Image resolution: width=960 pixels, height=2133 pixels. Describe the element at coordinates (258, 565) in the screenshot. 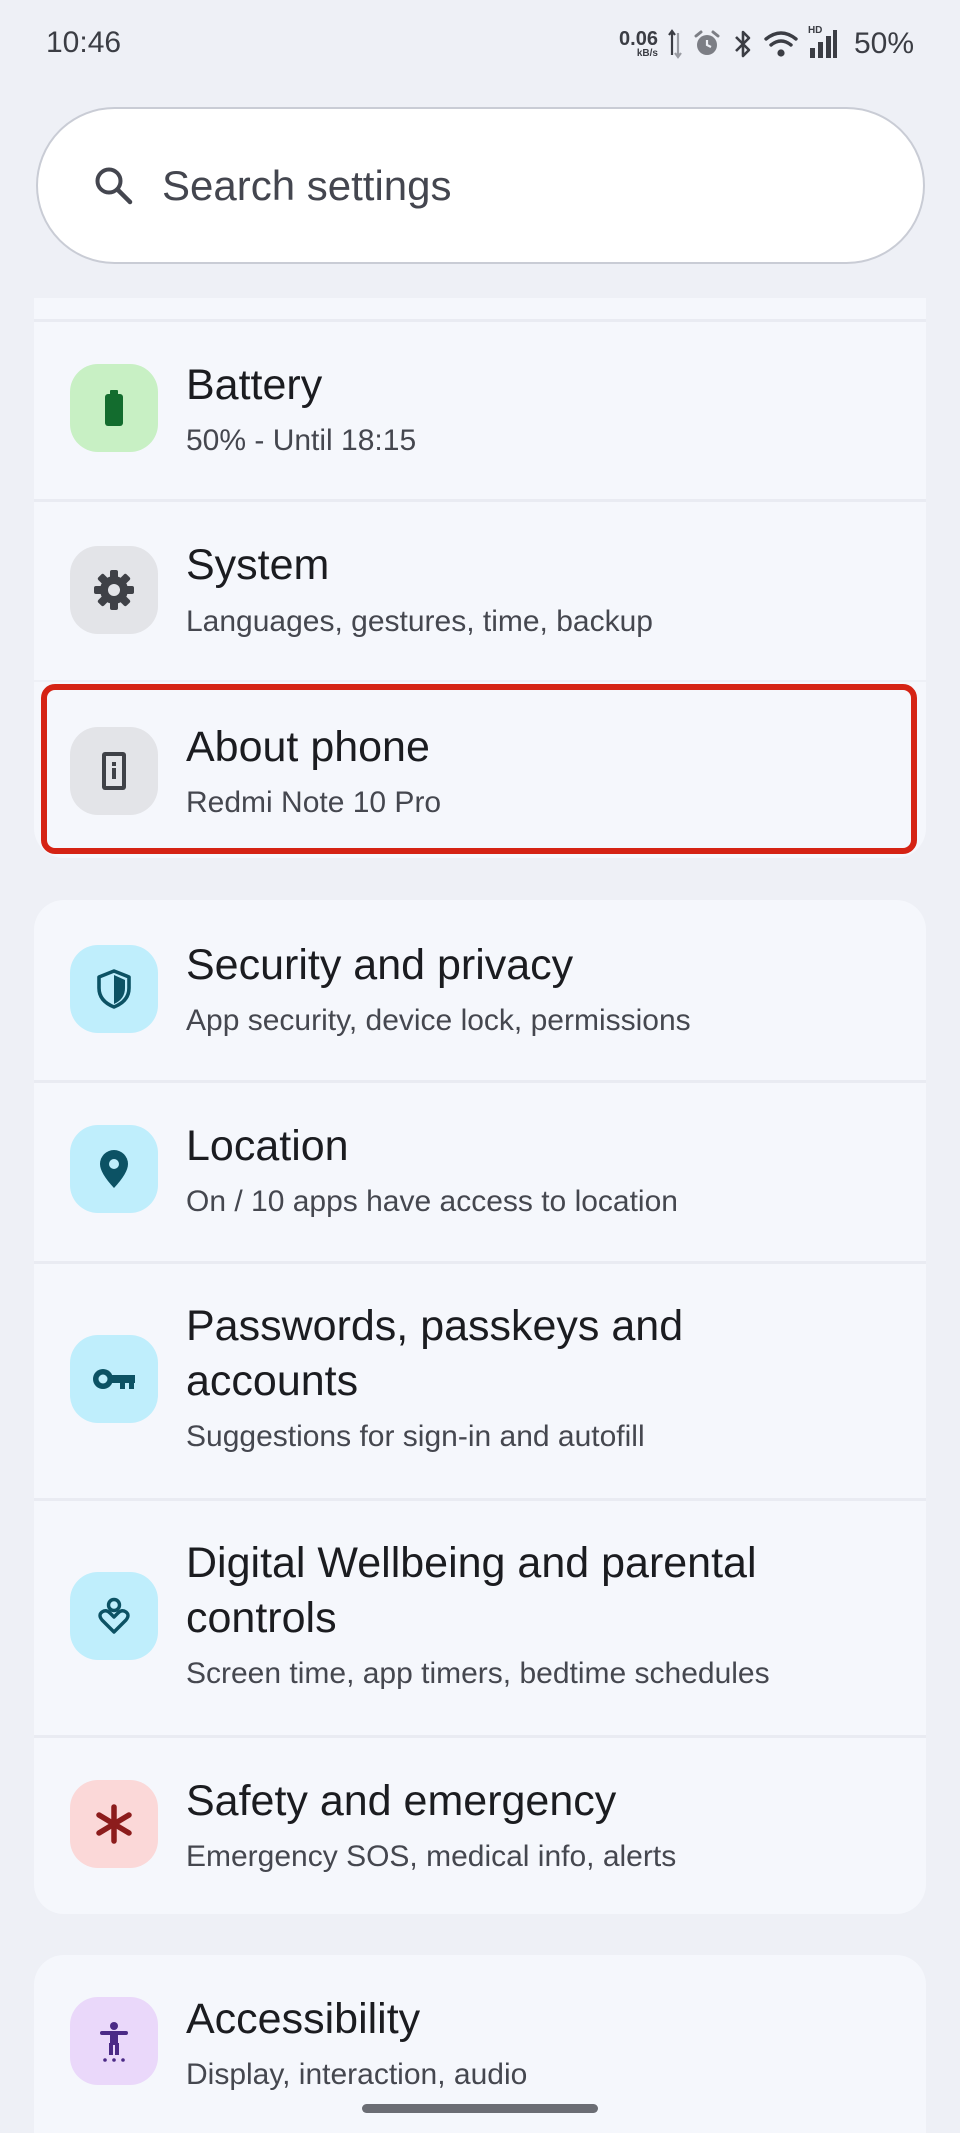

I see `system-title: System` at that location.